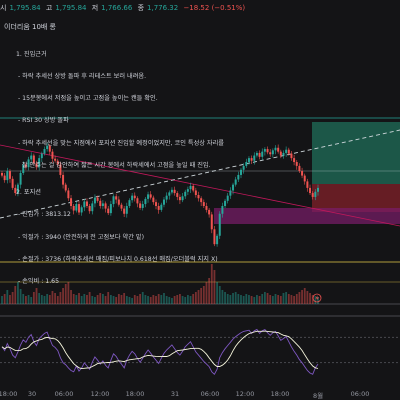 The height and width of the screenshot is (400, 400). I want to click on x-tick-label: 06:00, so click(64, 394).